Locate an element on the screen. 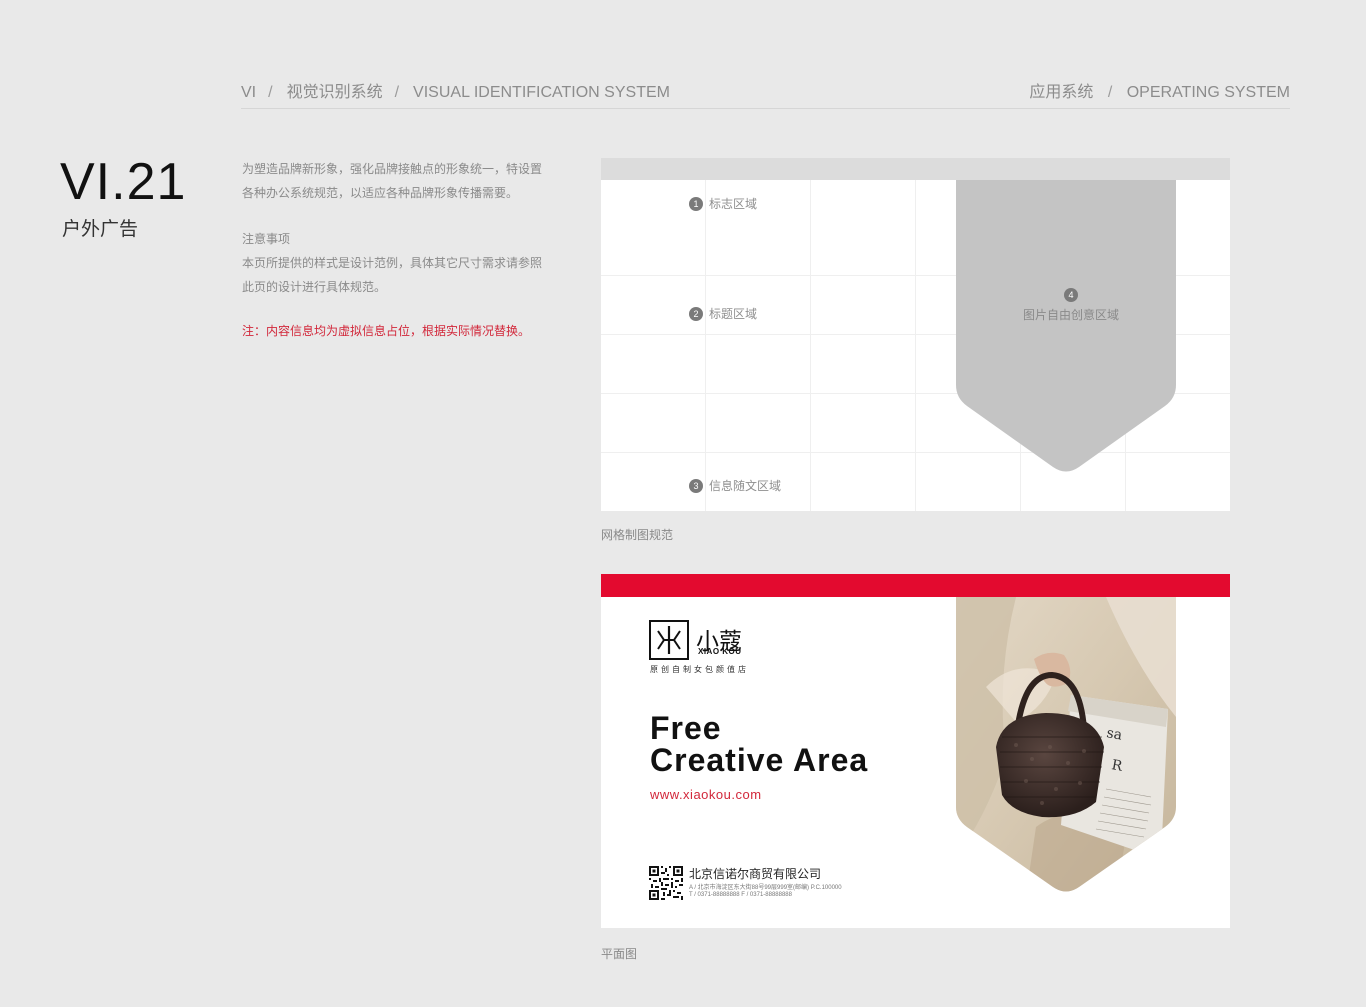 The image size is (1366, 1007). section-cn: 应用系统 is located at coordinates (1061, 92).